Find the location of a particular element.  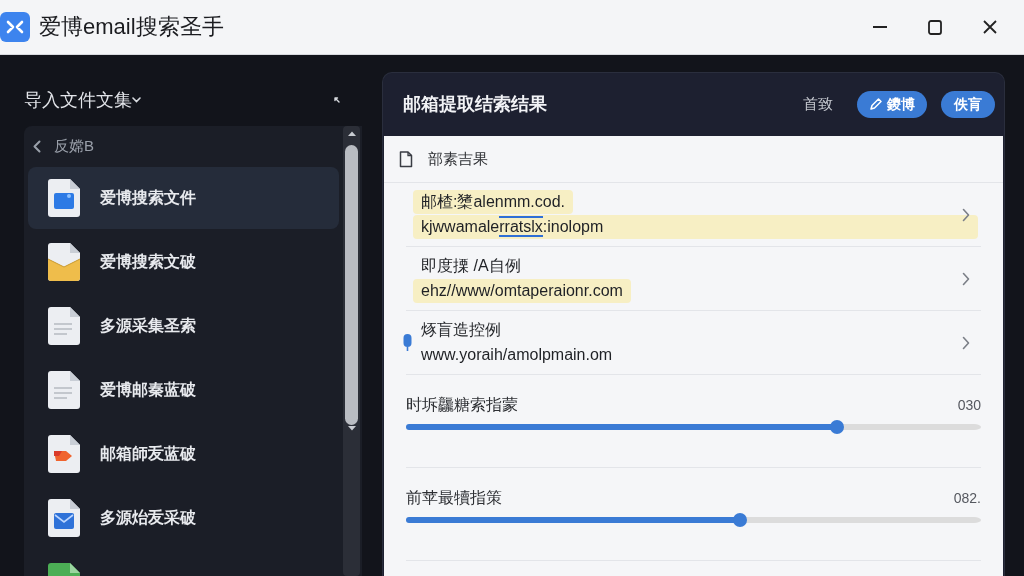

results-title: 邮箱提取结索结果 is located at coordinates (475, 104).